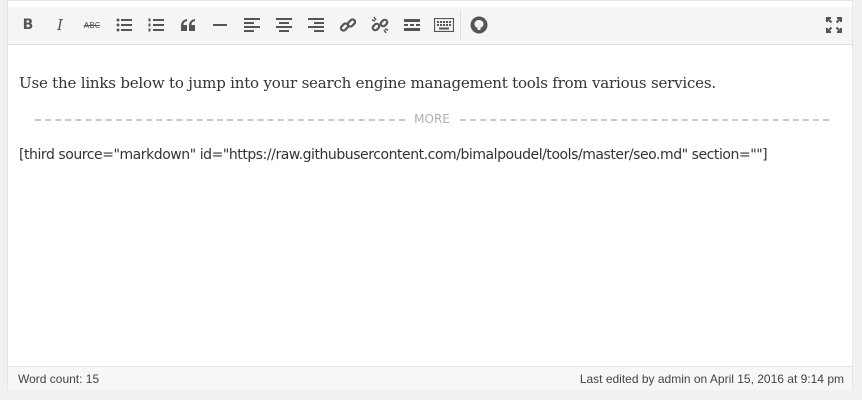 The width and height of the screenshot is (862, 400). I want to click on toolbar-separator, so click(460, 25).